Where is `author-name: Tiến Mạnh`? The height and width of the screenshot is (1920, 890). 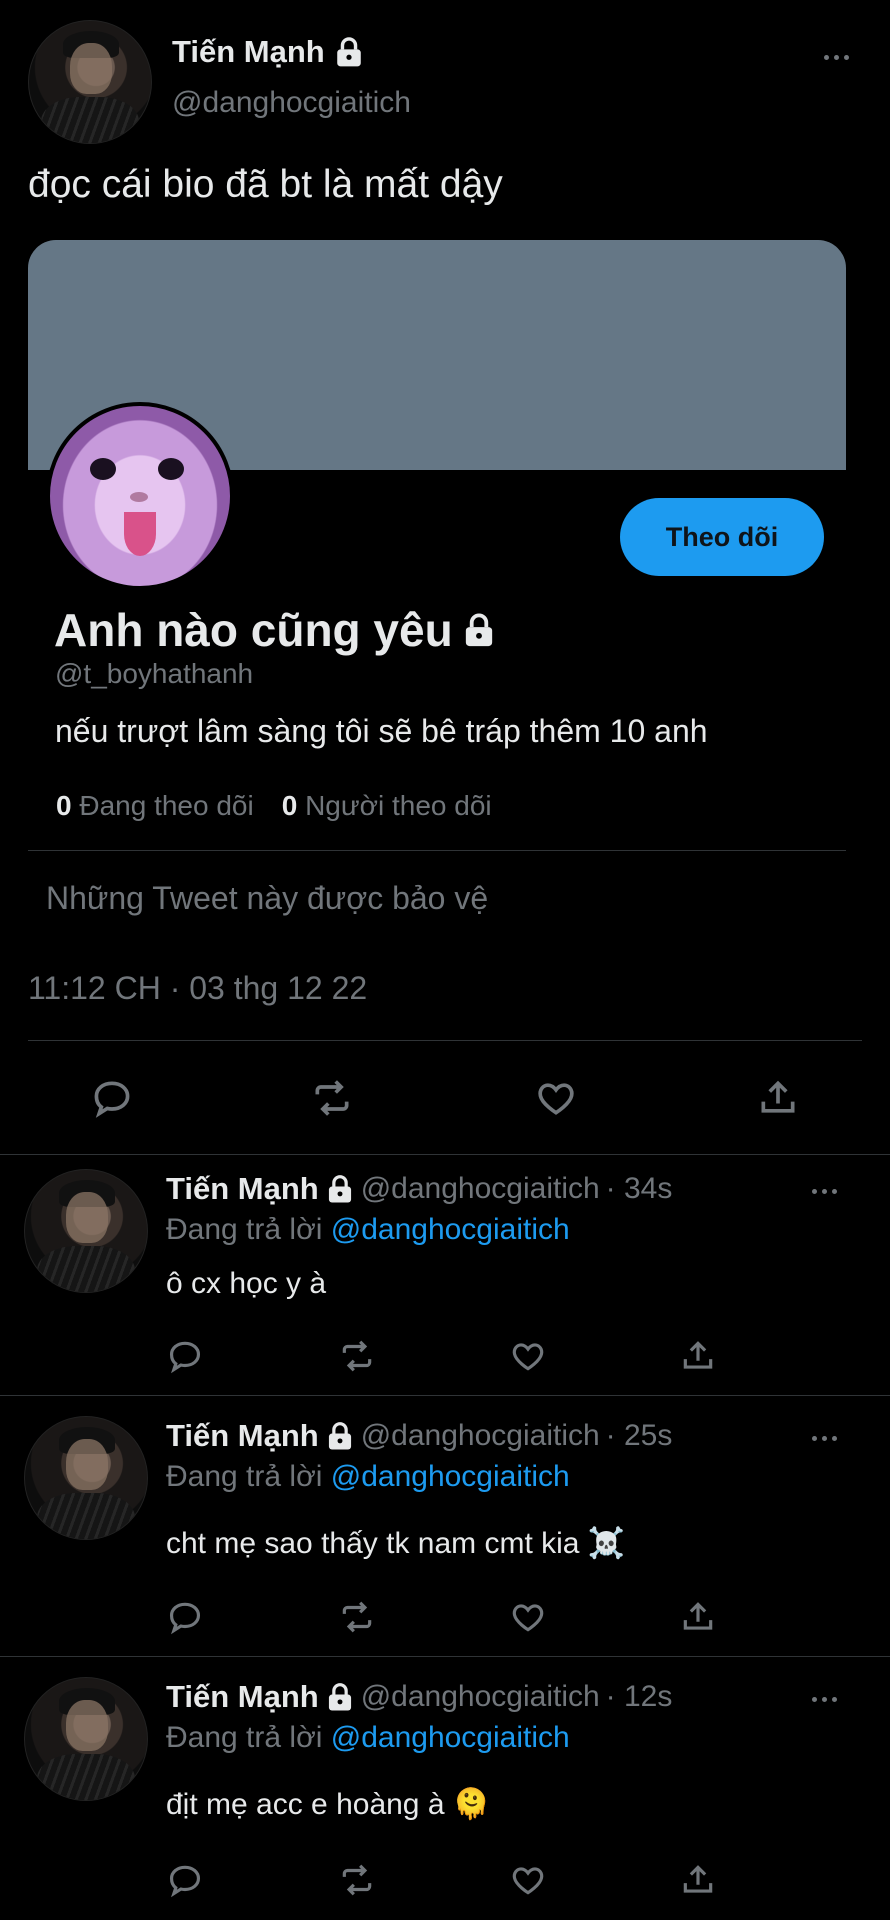
author-name: Tiến Mạnh is located at coordinates (248, 52).